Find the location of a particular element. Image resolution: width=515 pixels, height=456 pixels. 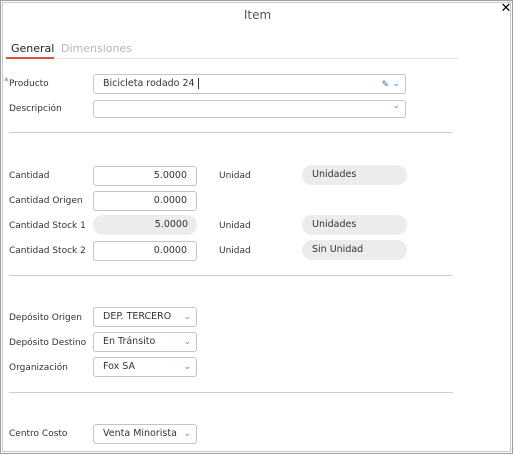

cantidad-field: 5.0000 is located at coordinates (145, 176).